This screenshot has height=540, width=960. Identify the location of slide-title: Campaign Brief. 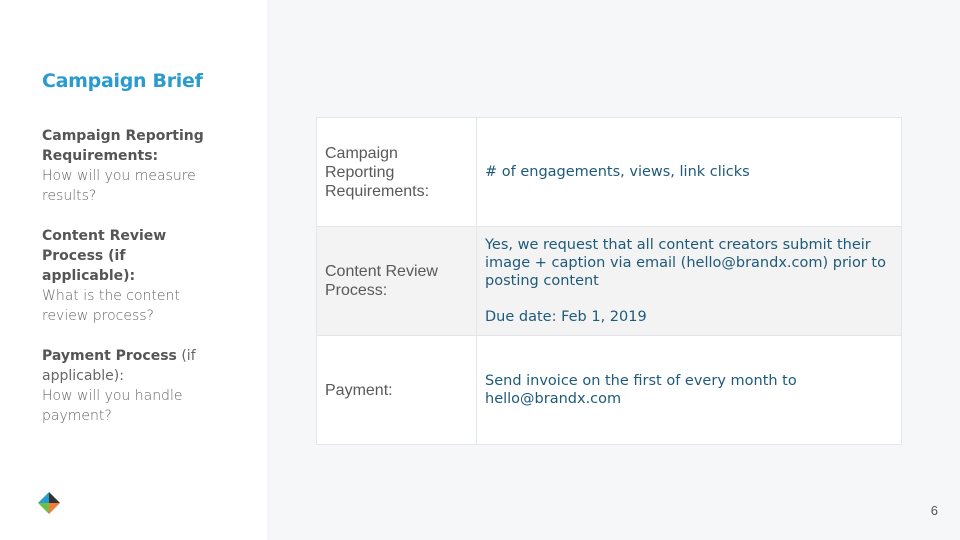
(122, 81).